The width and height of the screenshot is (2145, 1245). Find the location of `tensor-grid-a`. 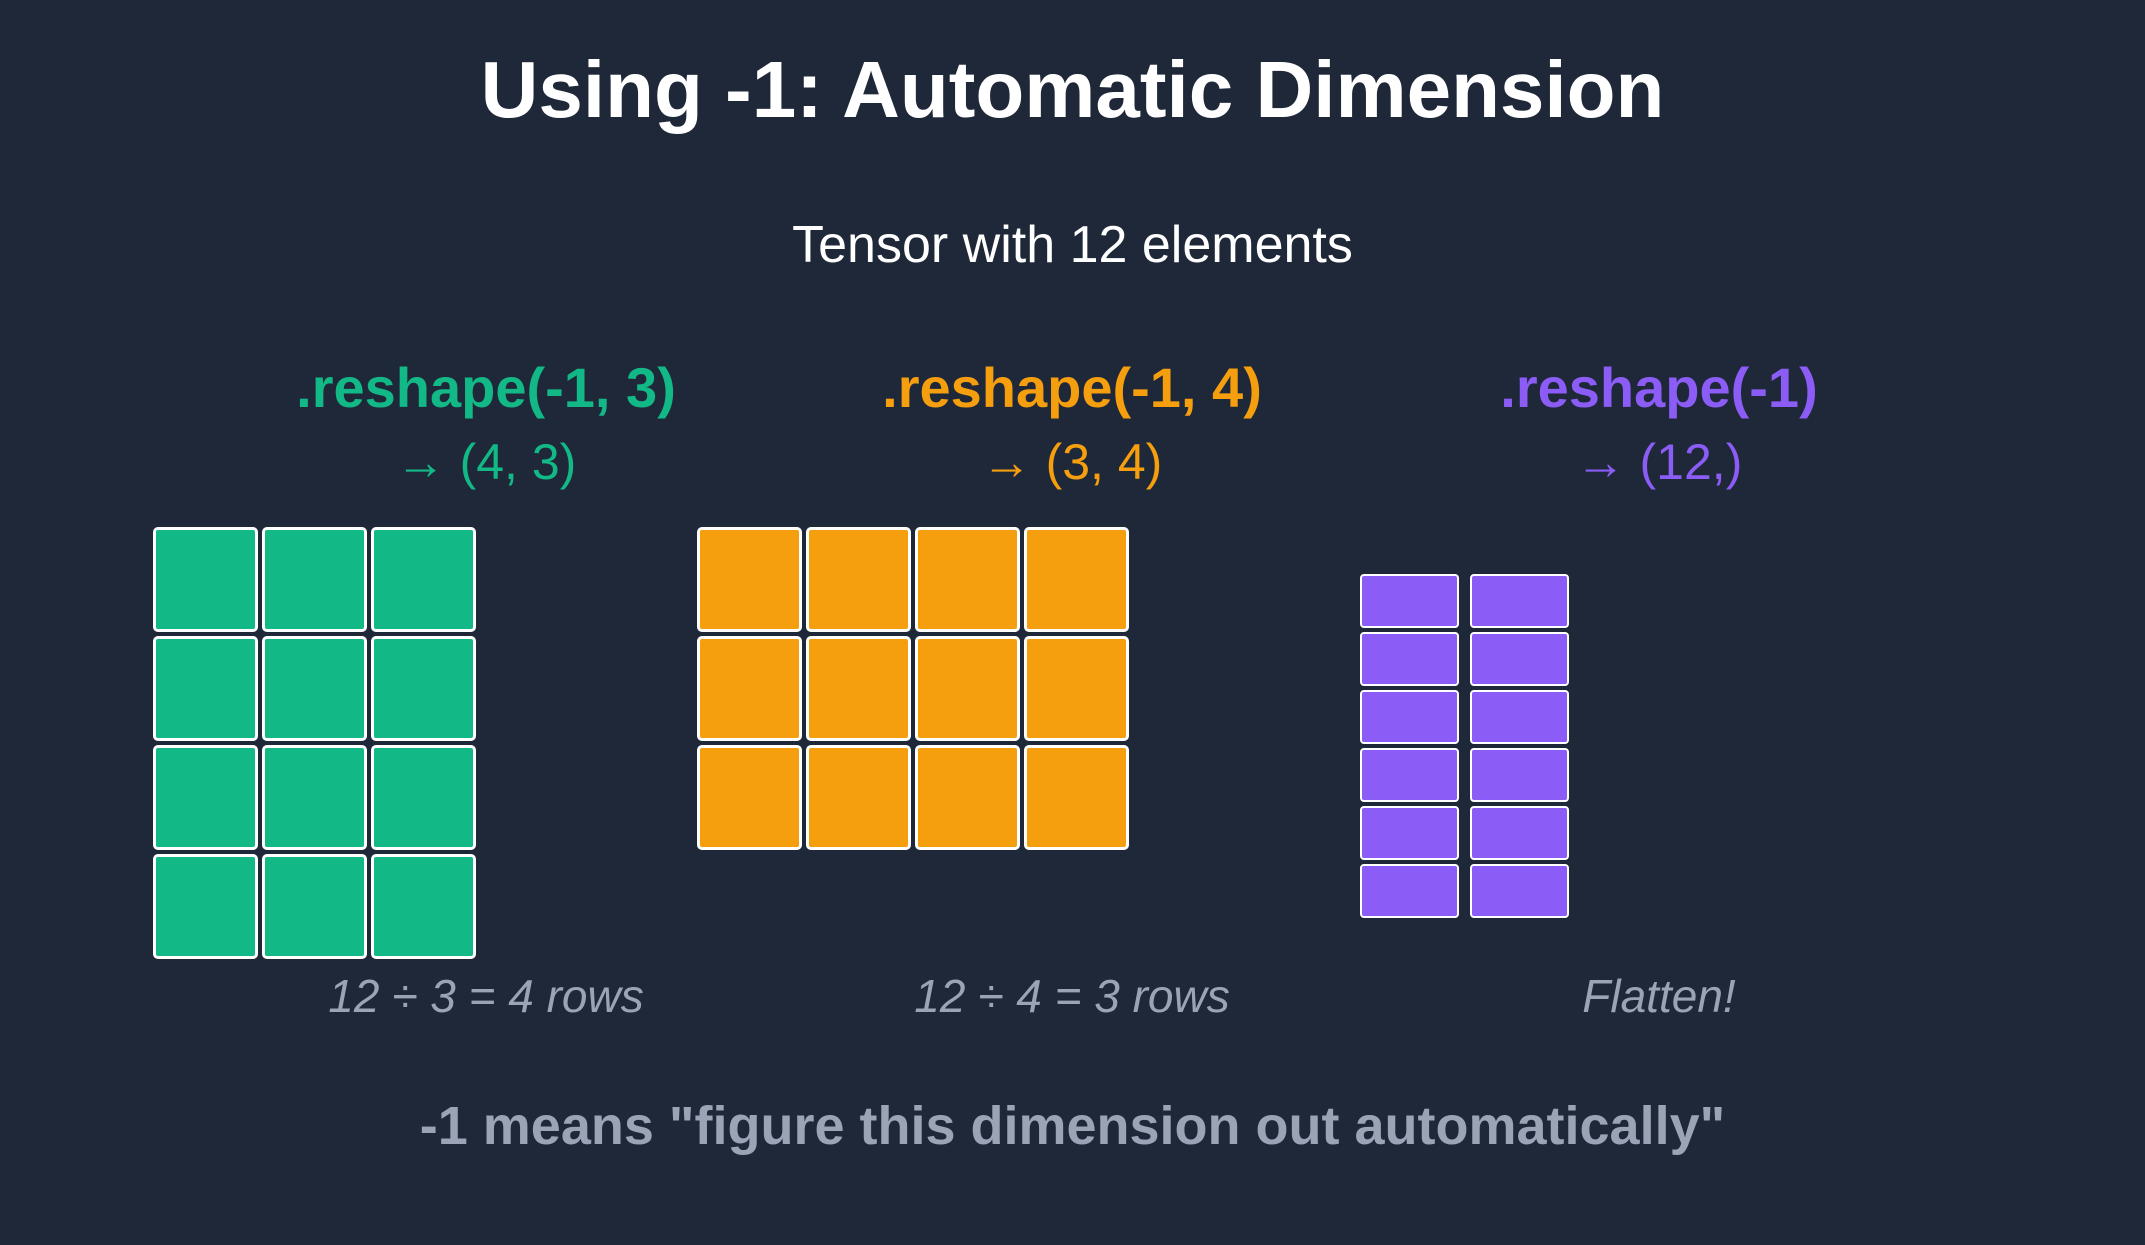

tensor-grid-a is located at coordinates (314, 743).